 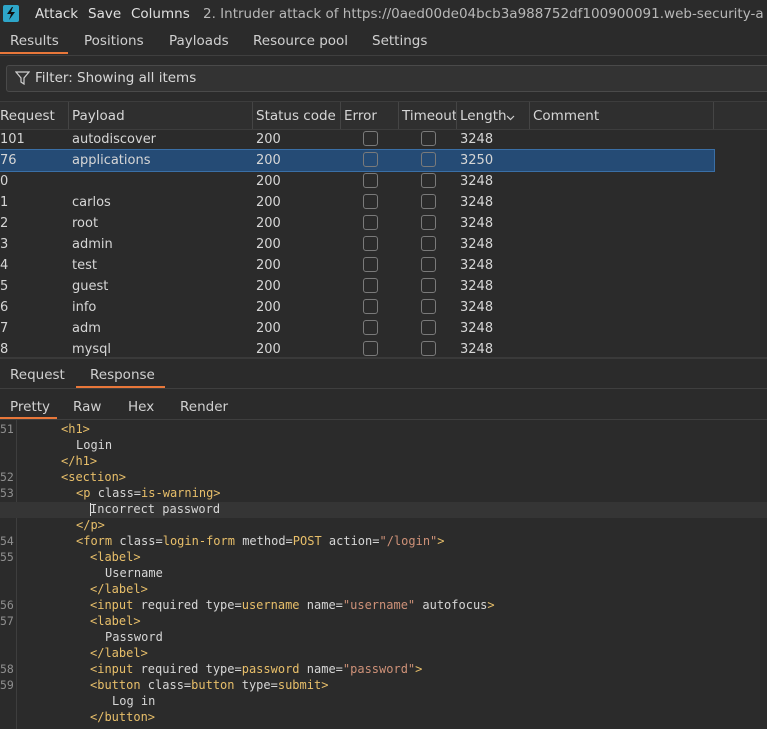 What do you see at coordinates (296, 116) in the screenshot?
I see `column-header-status-code: Status code` at bounding box center [296, 116].